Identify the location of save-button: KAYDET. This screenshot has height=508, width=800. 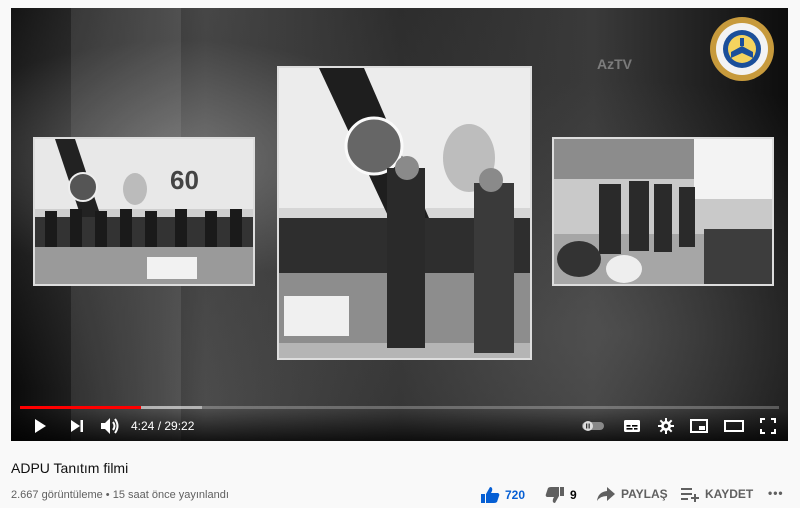
(716, 494).